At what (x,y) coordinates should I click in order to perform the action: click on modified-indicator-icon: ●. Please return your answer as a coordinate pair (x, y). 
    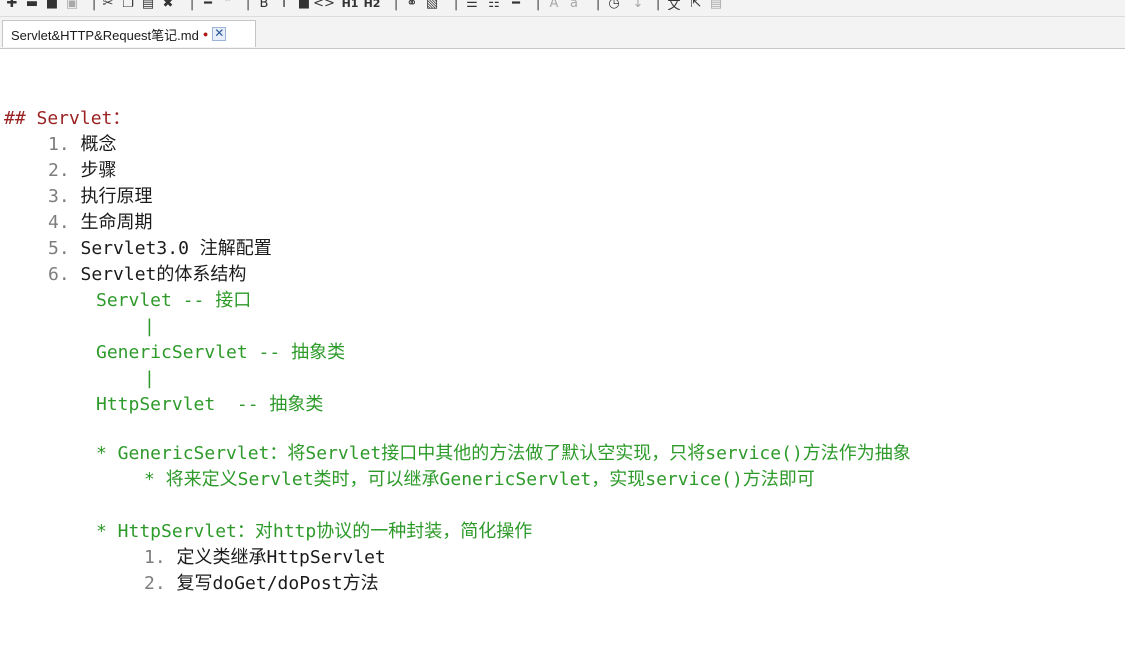
    Looking at the image, I should click on (205, 34).